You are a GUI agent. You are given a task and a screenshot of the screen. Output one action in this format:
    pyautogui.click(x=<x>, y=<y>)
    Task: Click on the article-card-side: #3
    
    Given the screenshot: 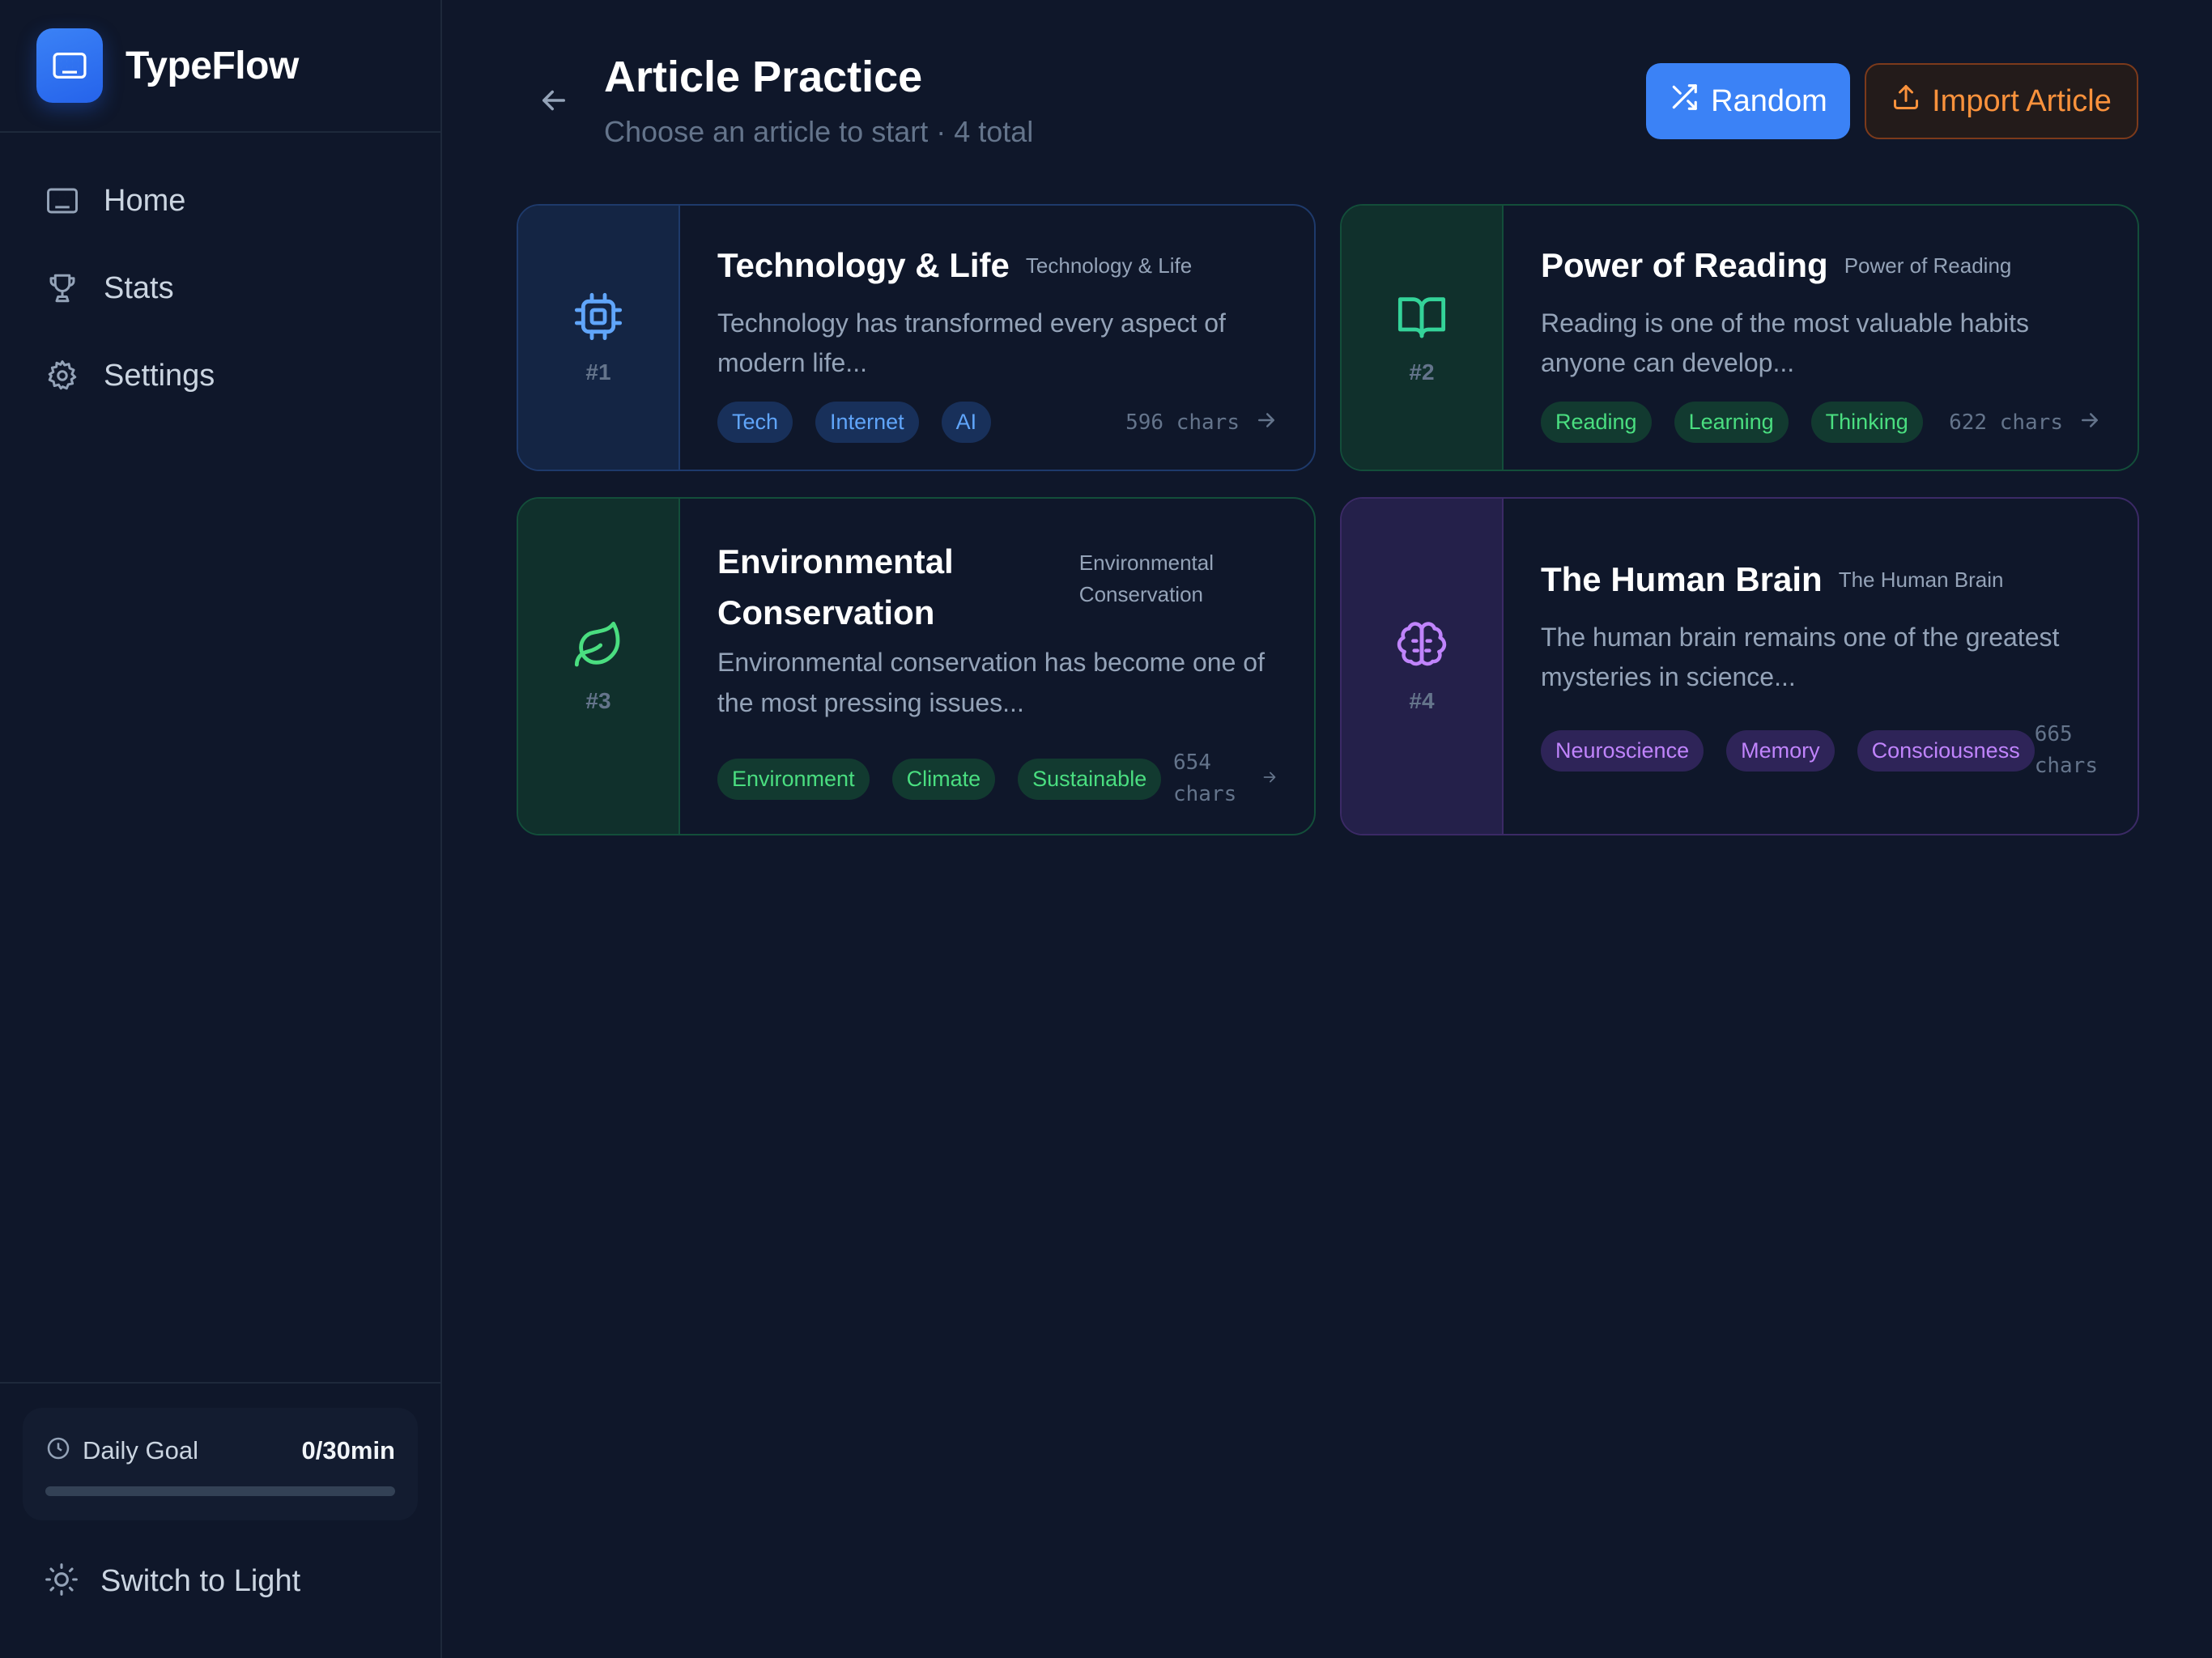 What is the action you would take?
    pyautogui.click(x=599, y=666)
    